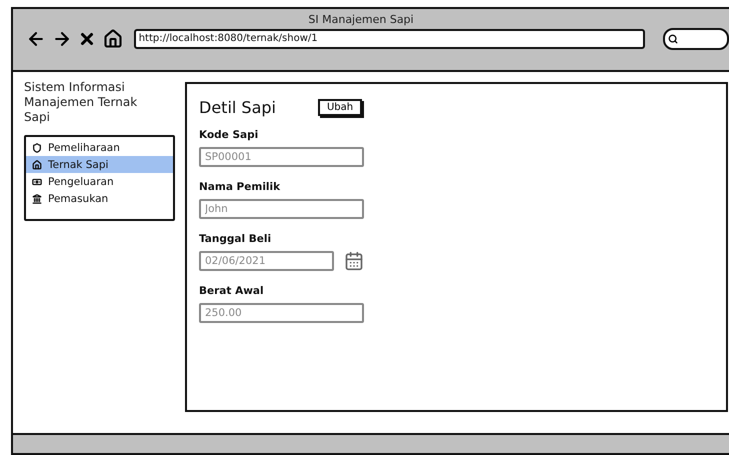 Image resolution: width=729 pixels, height=455 pixels. I want to click on bank-icon, so click(37, 199).